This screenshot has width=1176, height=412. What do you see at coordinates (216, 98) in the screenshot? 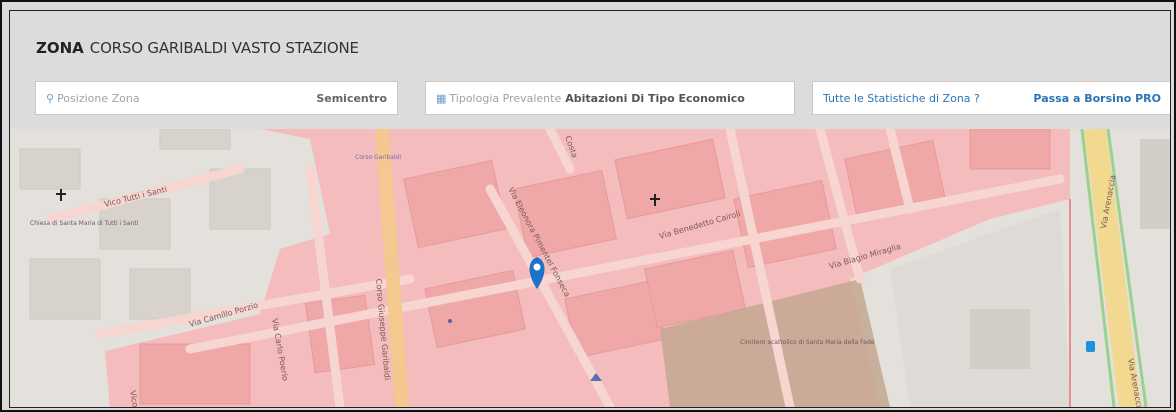
I see `position-box: ⚲ Posizione Zona Semicentro` at bounding box center [216, 98].